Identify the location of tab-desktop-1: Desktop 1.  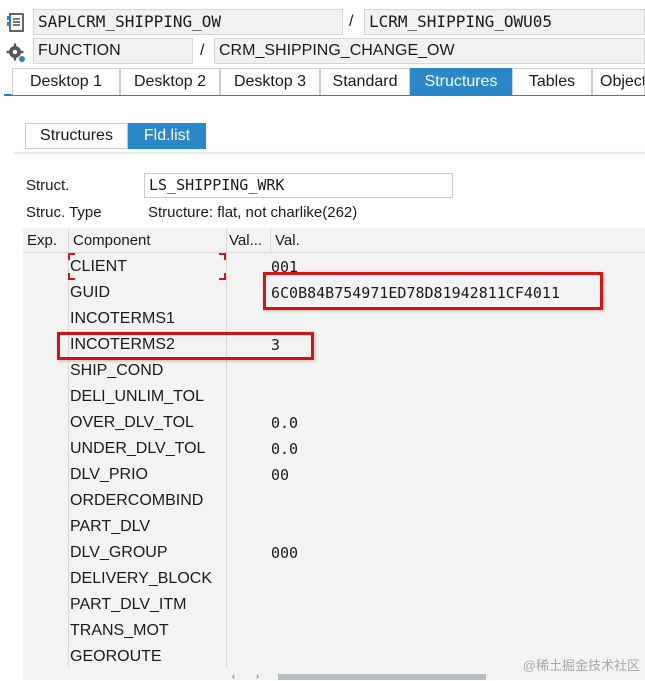
(66, 81).